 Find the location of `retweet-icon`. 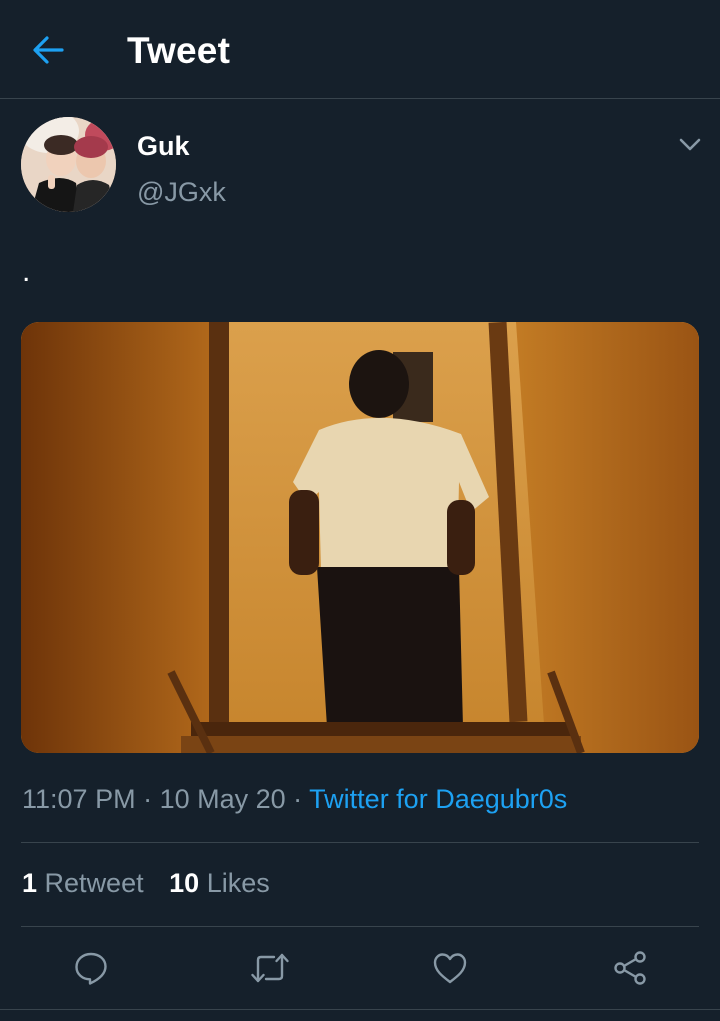

retweet-icon is located at coordinates (270, 968).